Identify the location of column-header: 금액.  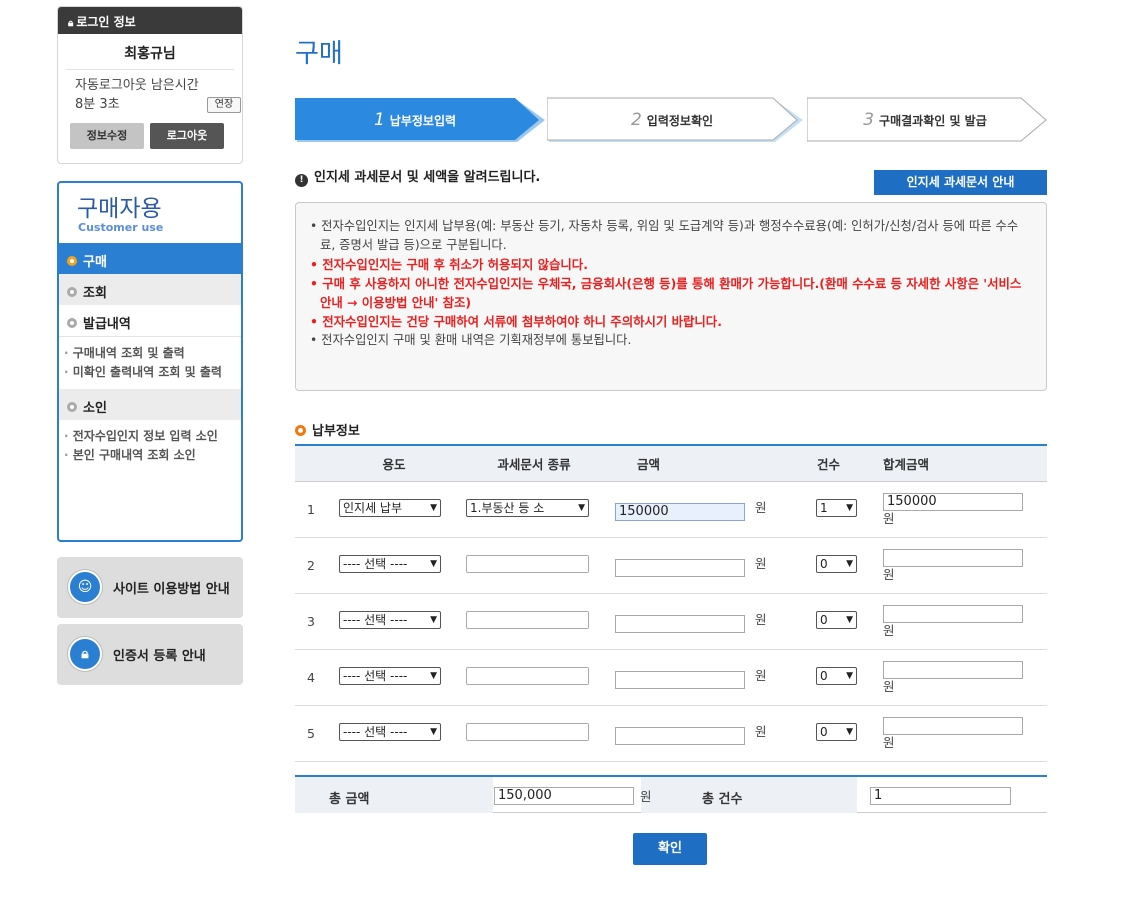
(649, 464).